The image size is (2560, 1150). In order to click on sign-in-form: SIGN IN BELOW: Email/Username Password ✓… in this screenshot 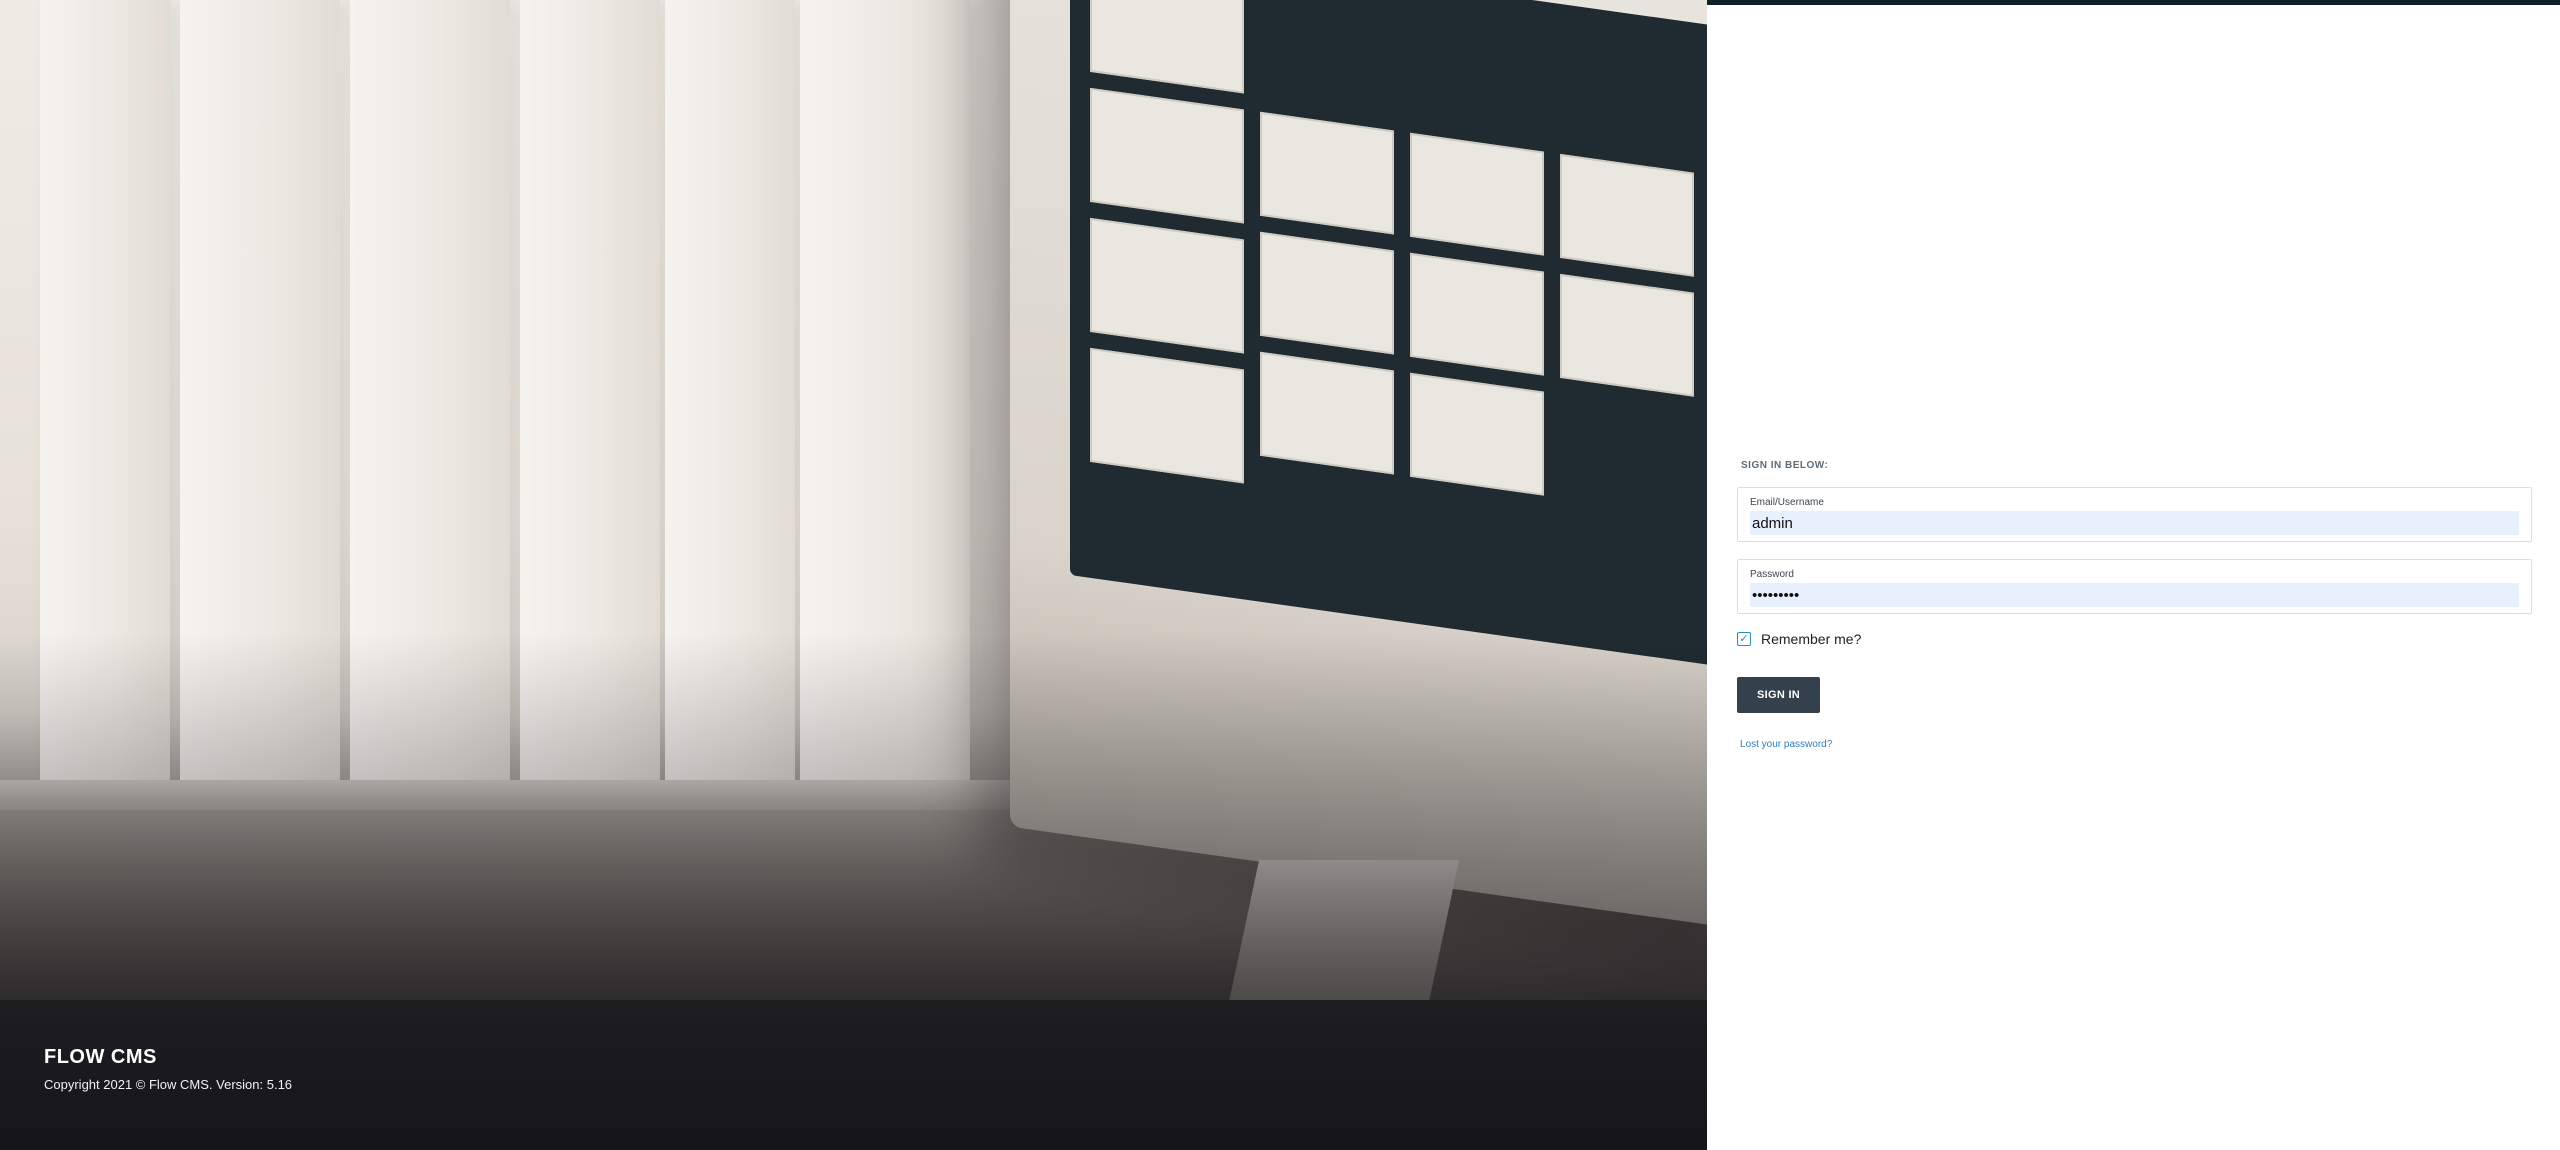, I will do `click(2134, 605)`.